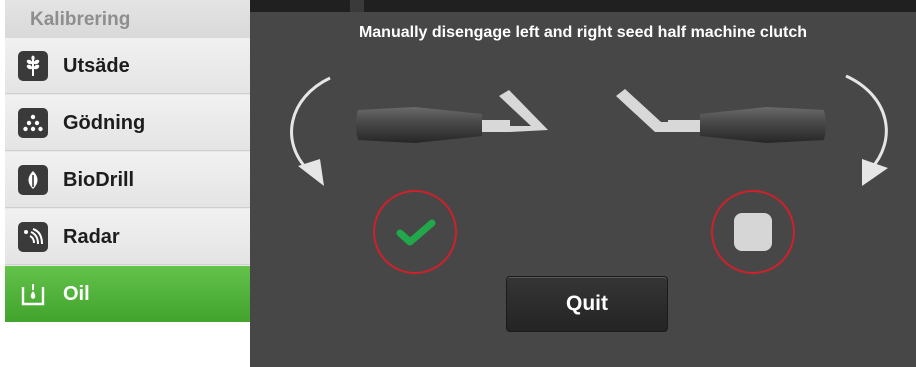  What do you see at coordinates (721, 116) in the screenshot?
I see `right-clutch-lever` at bounding box center [721, 116].